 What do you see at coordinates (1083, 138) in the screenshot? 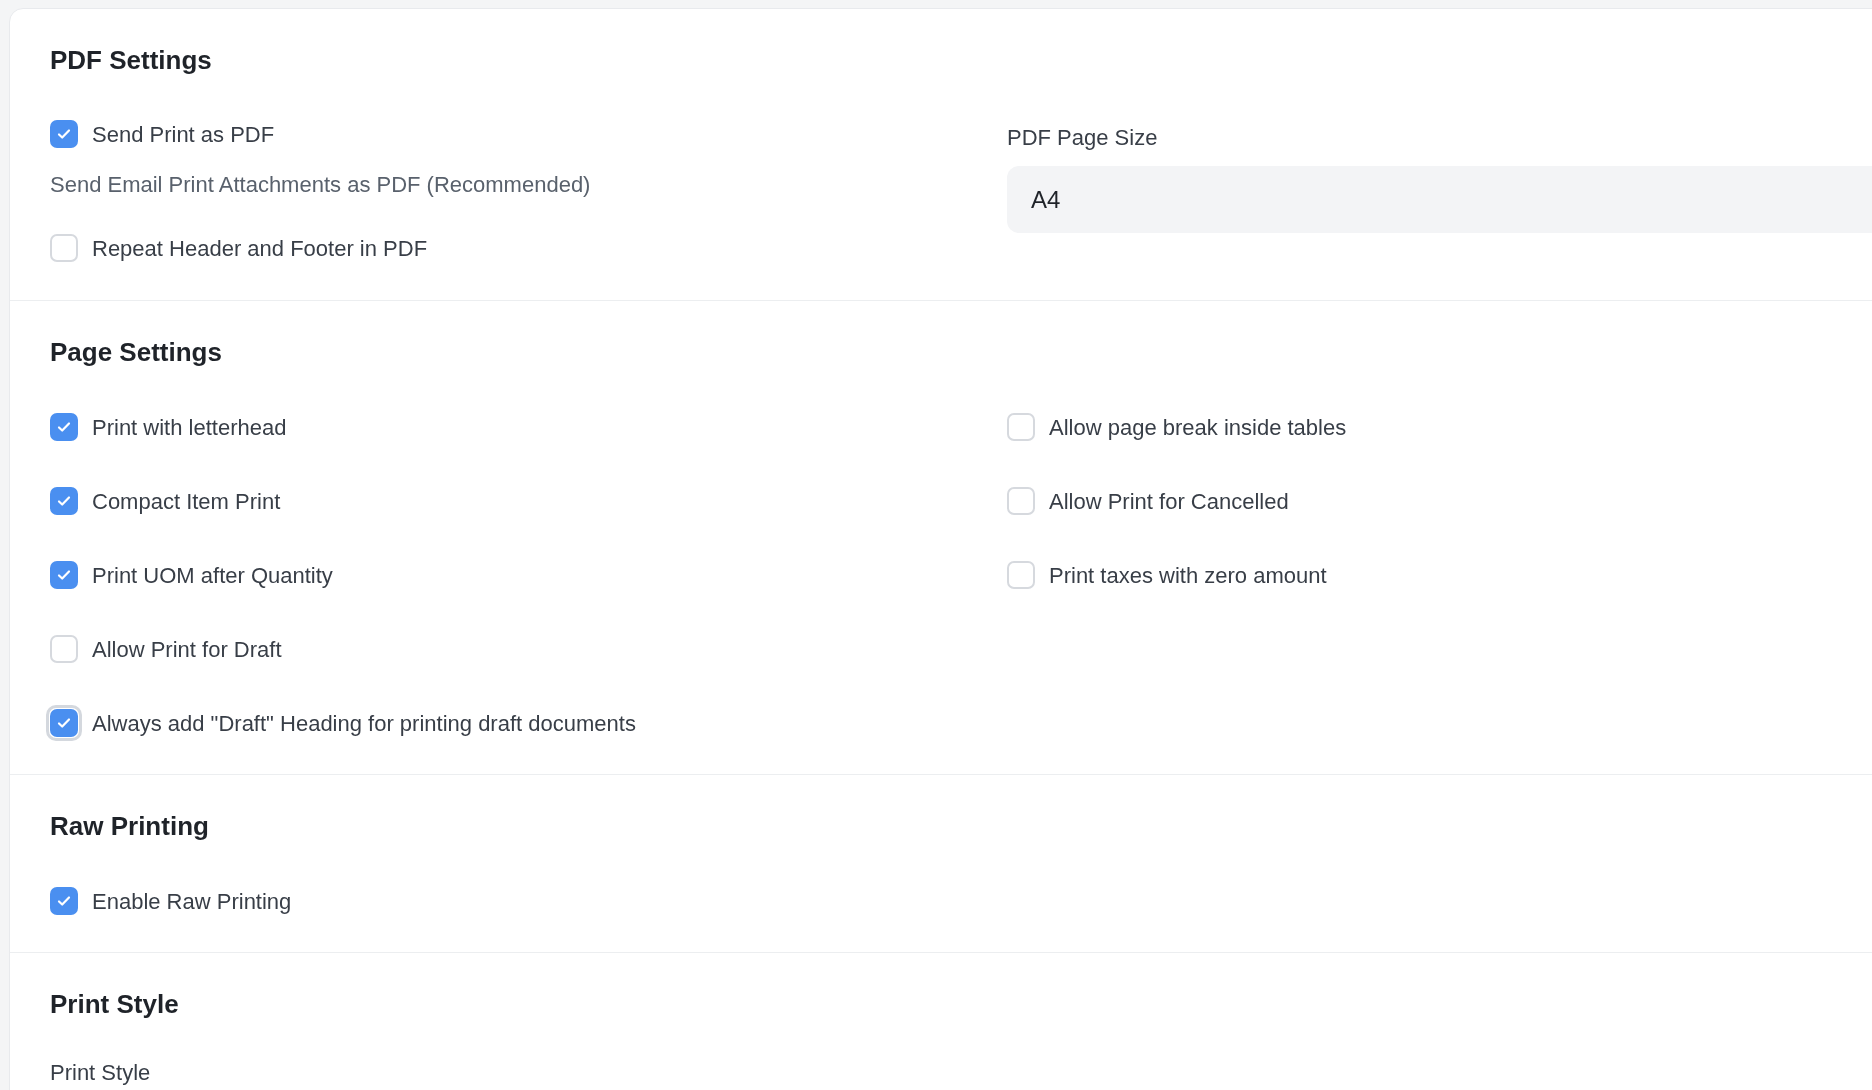
I see `field-label: PDF Page Size` at bounding box center [1083, 138].